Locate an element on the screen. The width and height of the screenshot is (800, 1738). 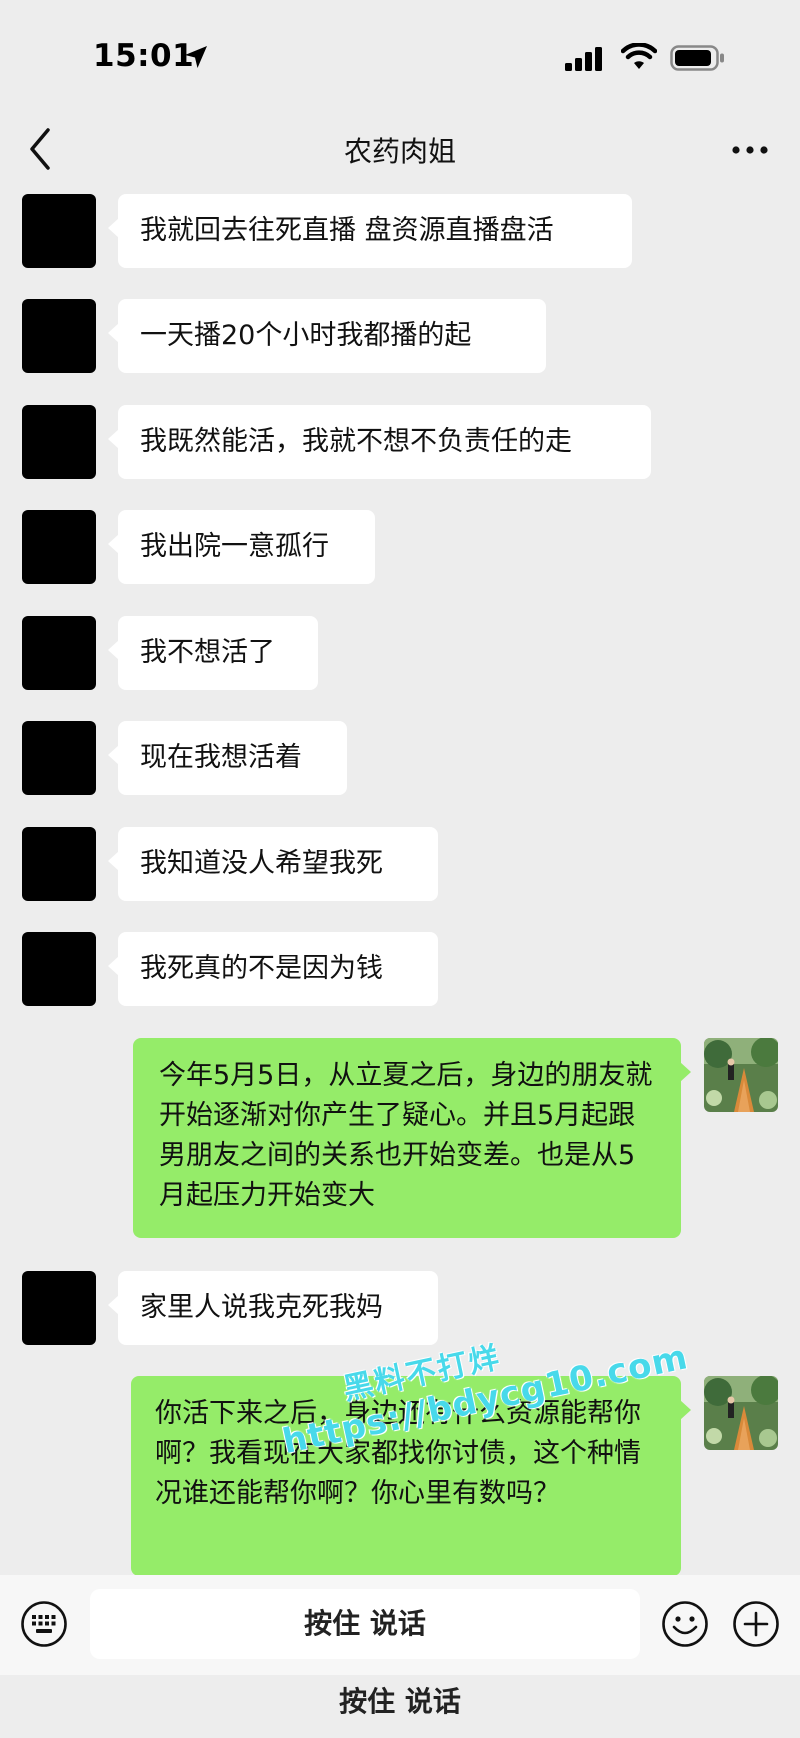
location-arrow-icon is located at coordinates (196, 57).